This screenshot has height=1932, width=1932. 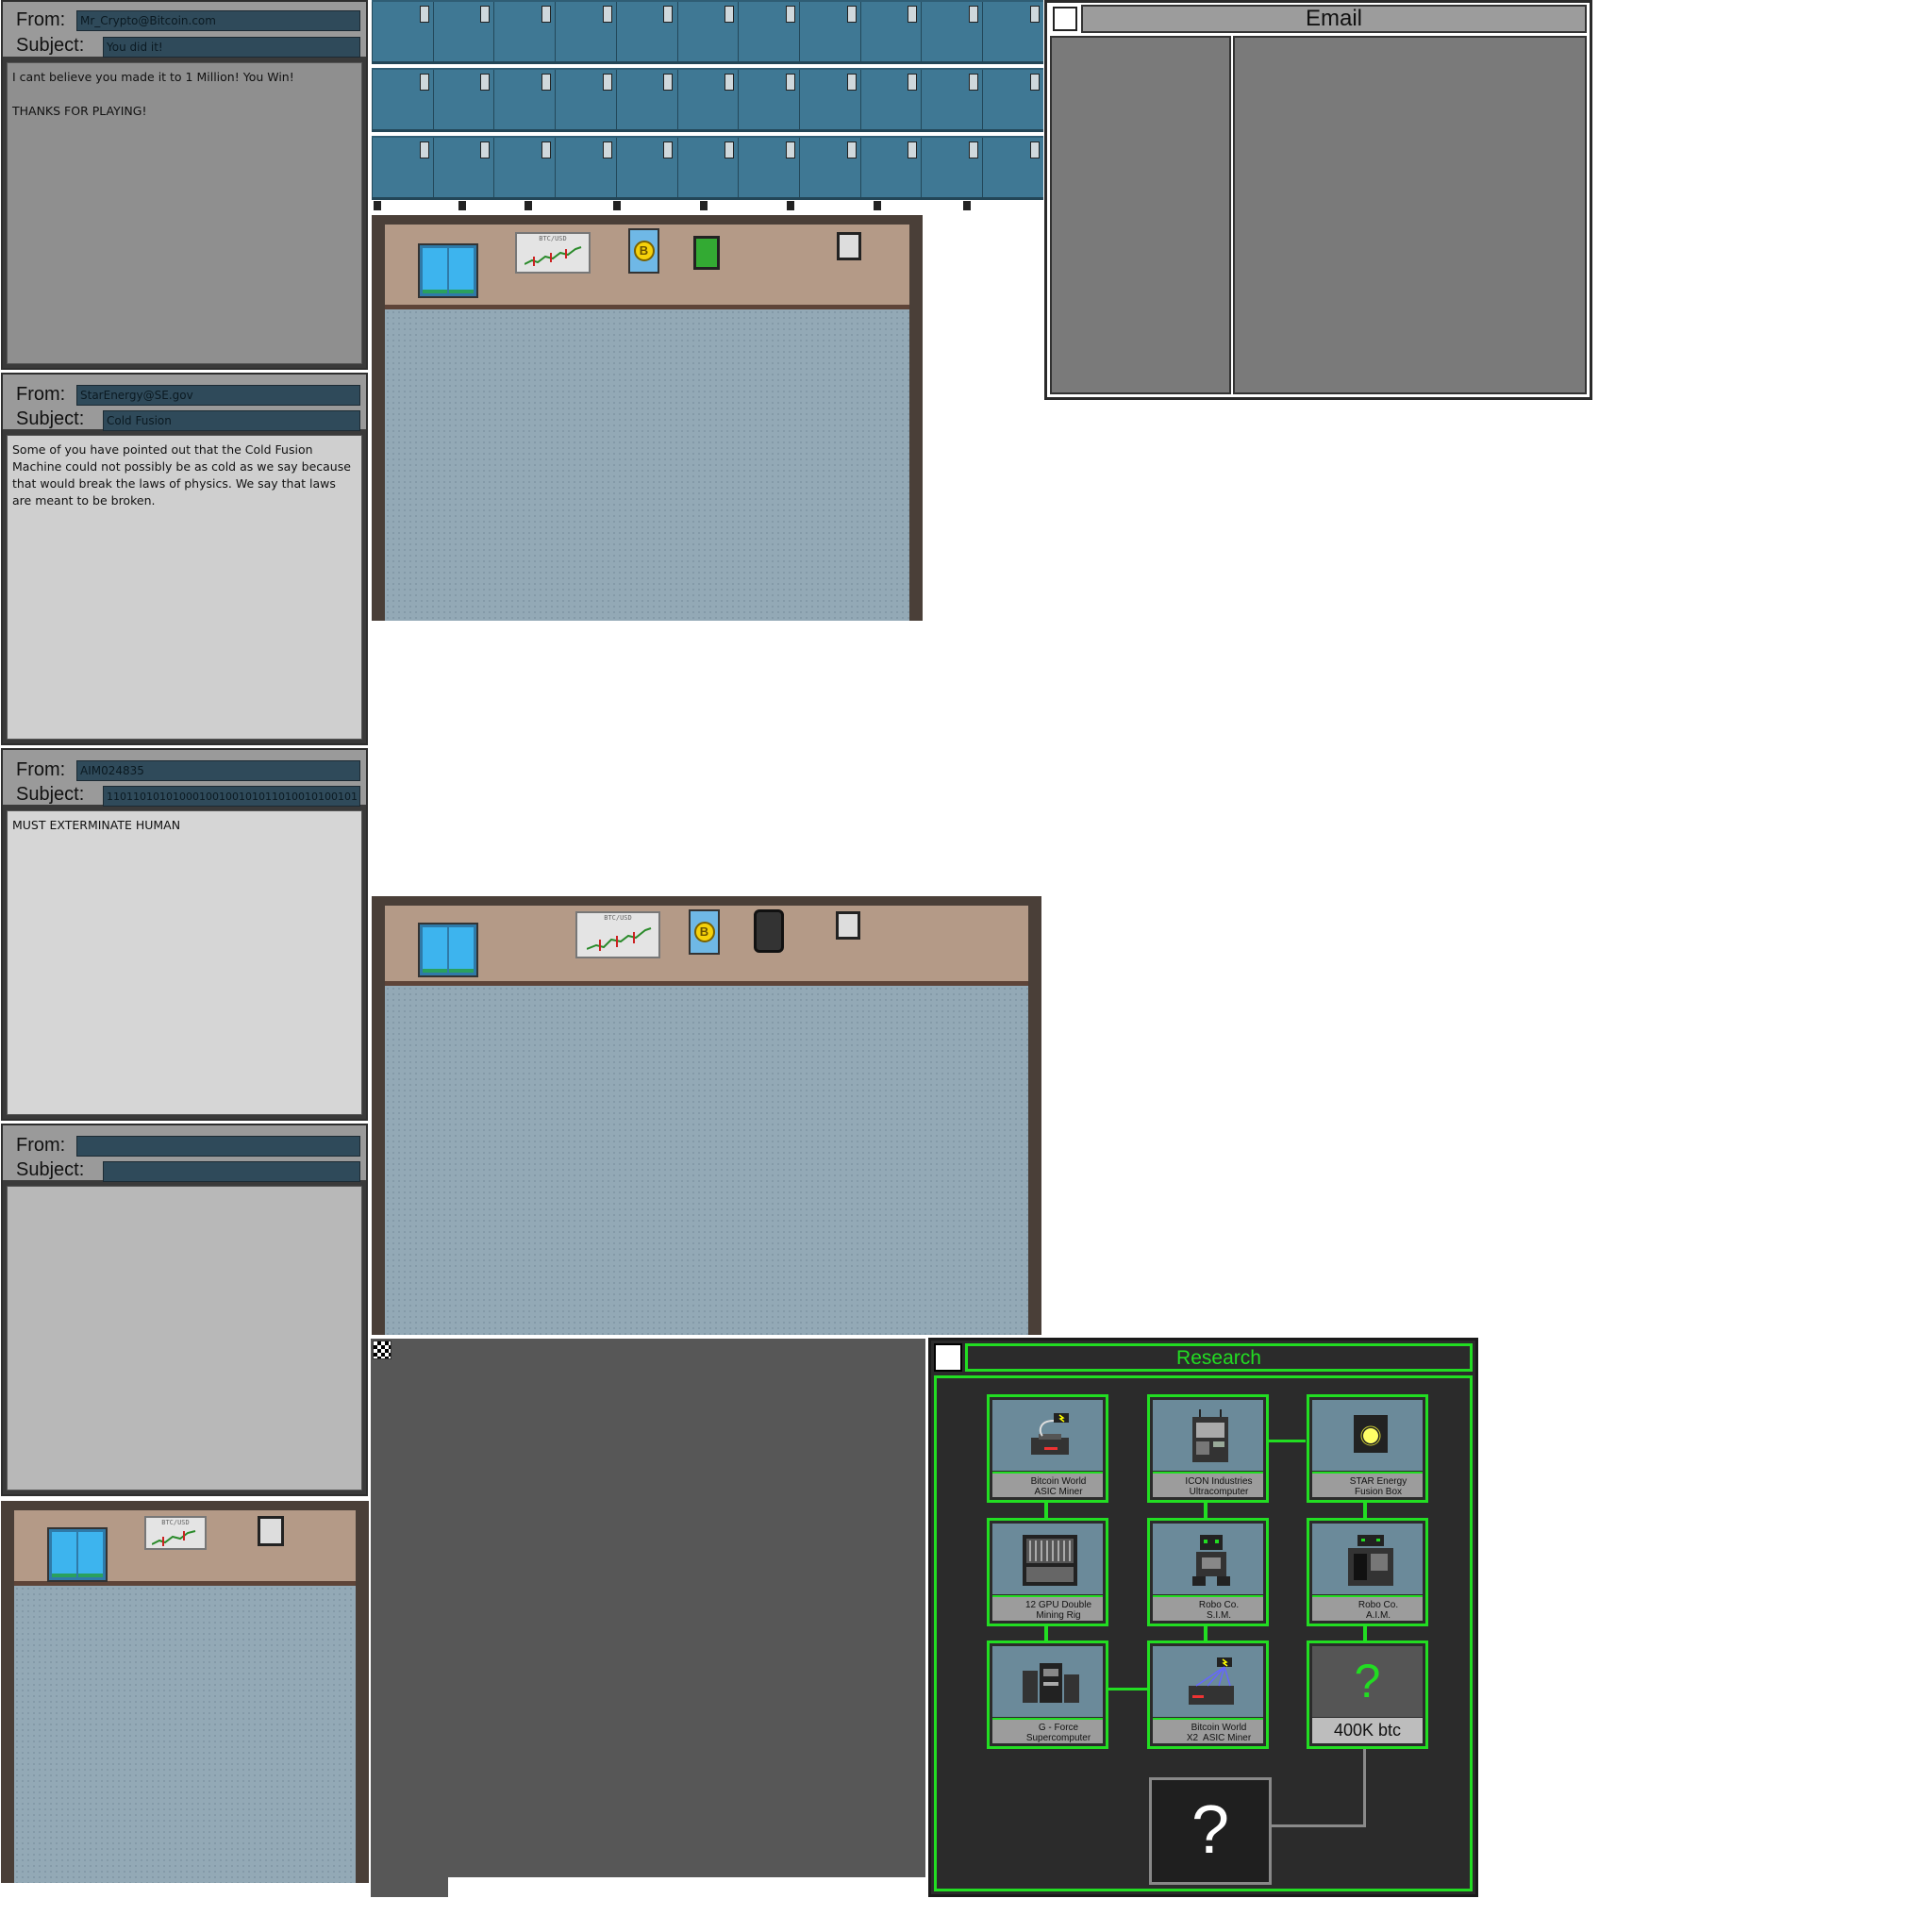 I want to click on research-node-supercomputer: G - Force Supercomputer, so click(x=1047, y=1695).